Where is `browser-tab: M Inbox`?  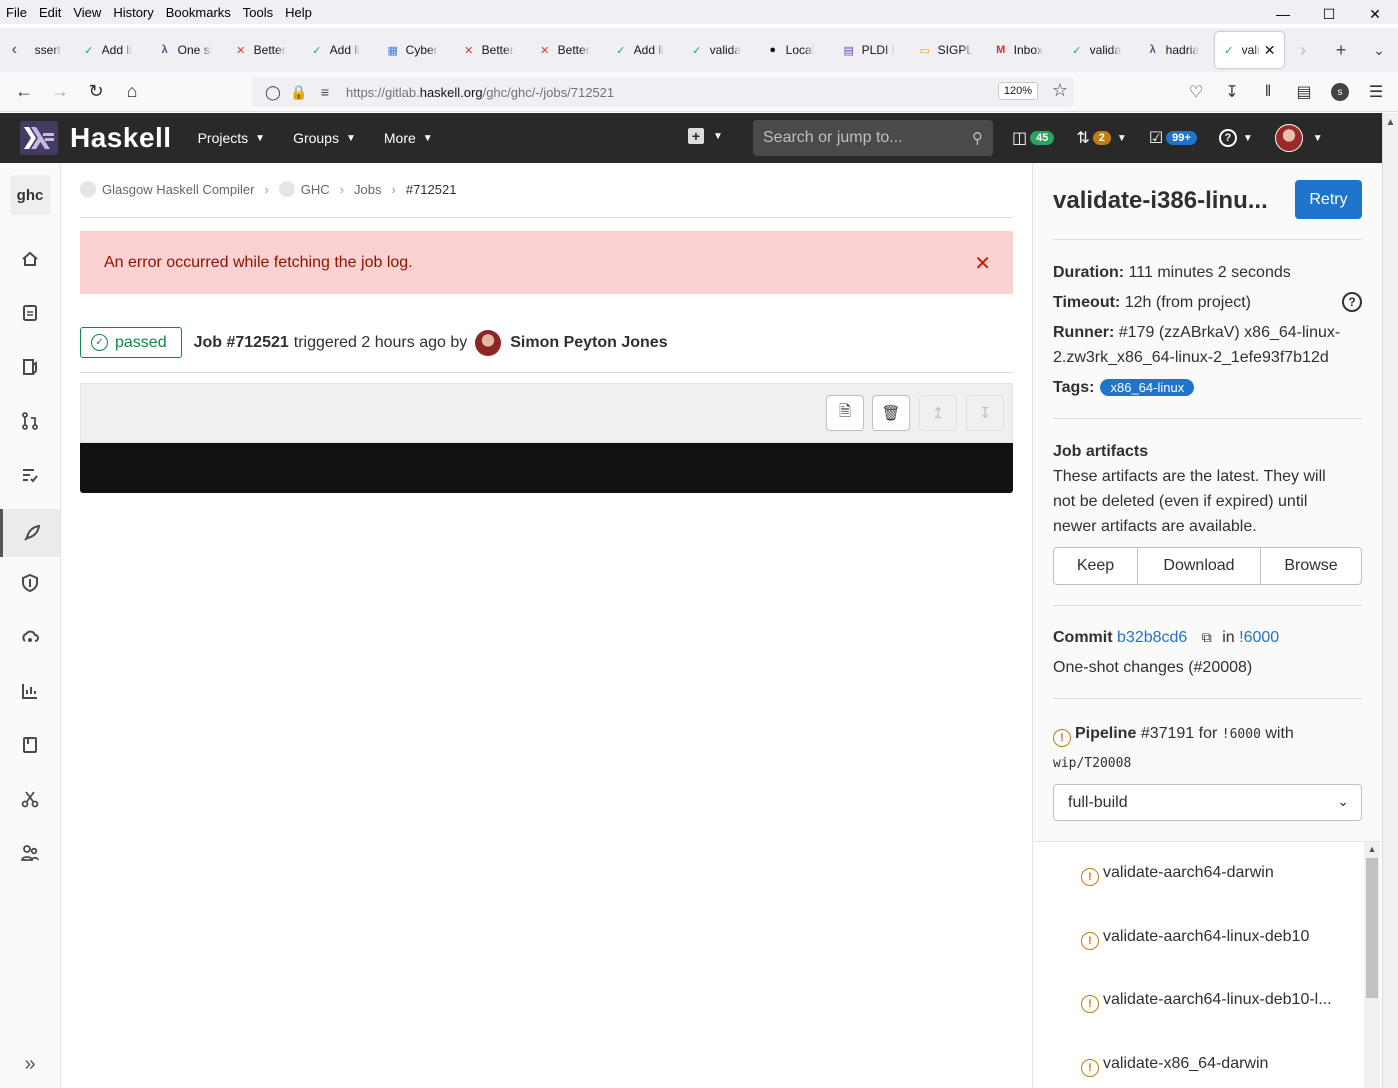
browser-tab: M Inbox is located at coordinates (1025, 50).